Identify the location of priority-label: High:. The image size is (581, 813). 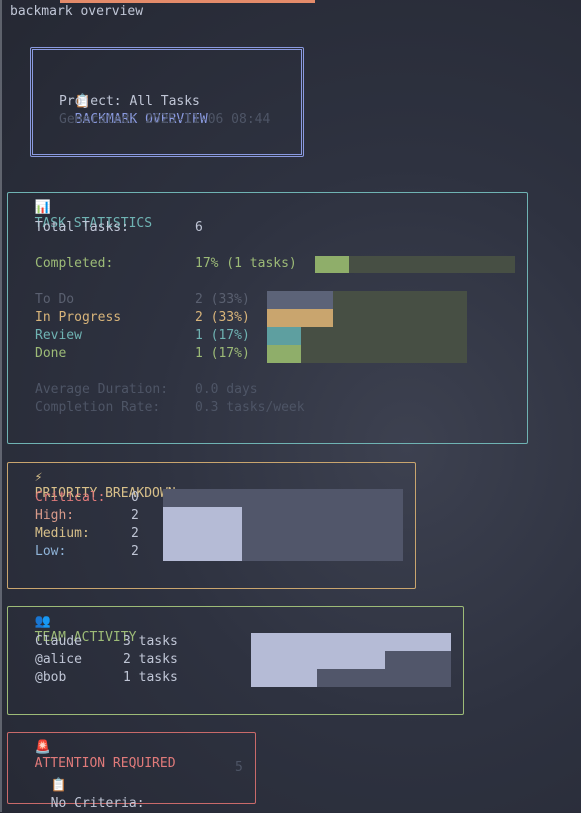
(55, 515).